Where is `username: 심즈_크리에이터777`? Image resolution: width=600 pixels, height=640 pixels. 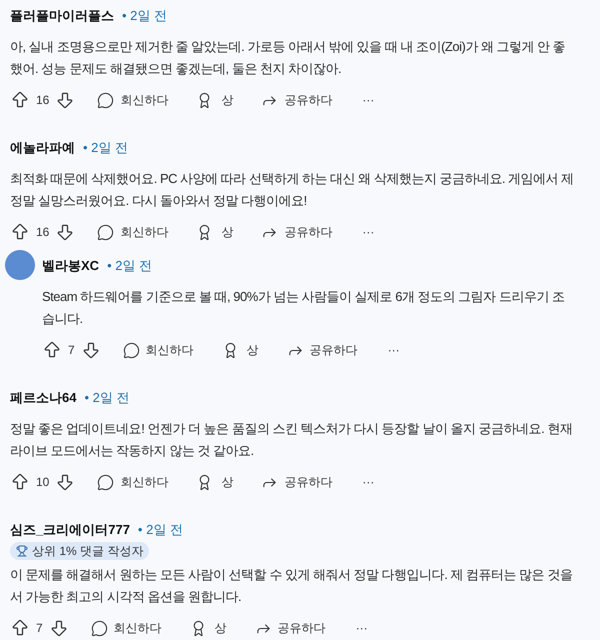
username: 심즈_크리에이터777 is located at coordinates (70, 530).